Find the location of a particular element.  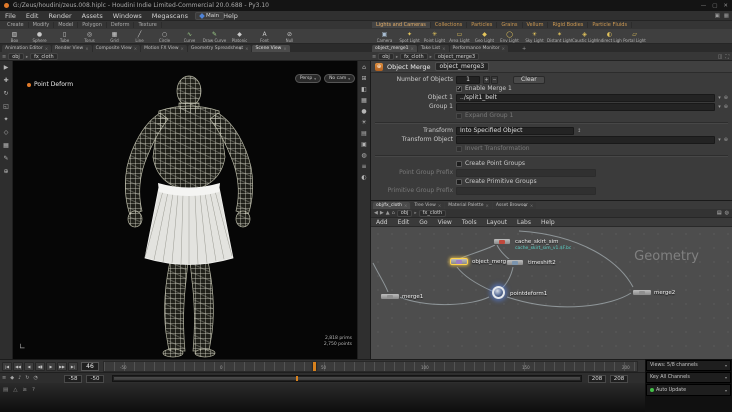

object1-field: ../split1_belt is located at coordinates (586, 97).